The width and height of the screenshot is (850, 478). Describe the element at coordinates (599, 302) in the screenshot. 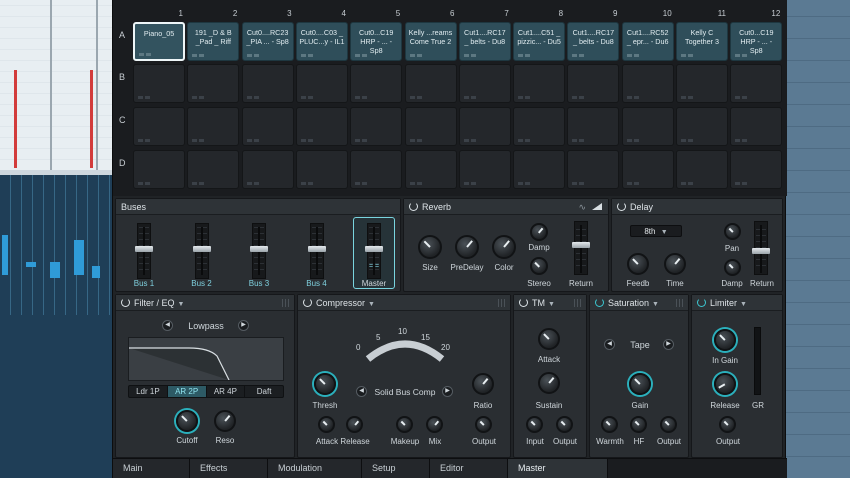

I see `saturation-power-icon` at that location.